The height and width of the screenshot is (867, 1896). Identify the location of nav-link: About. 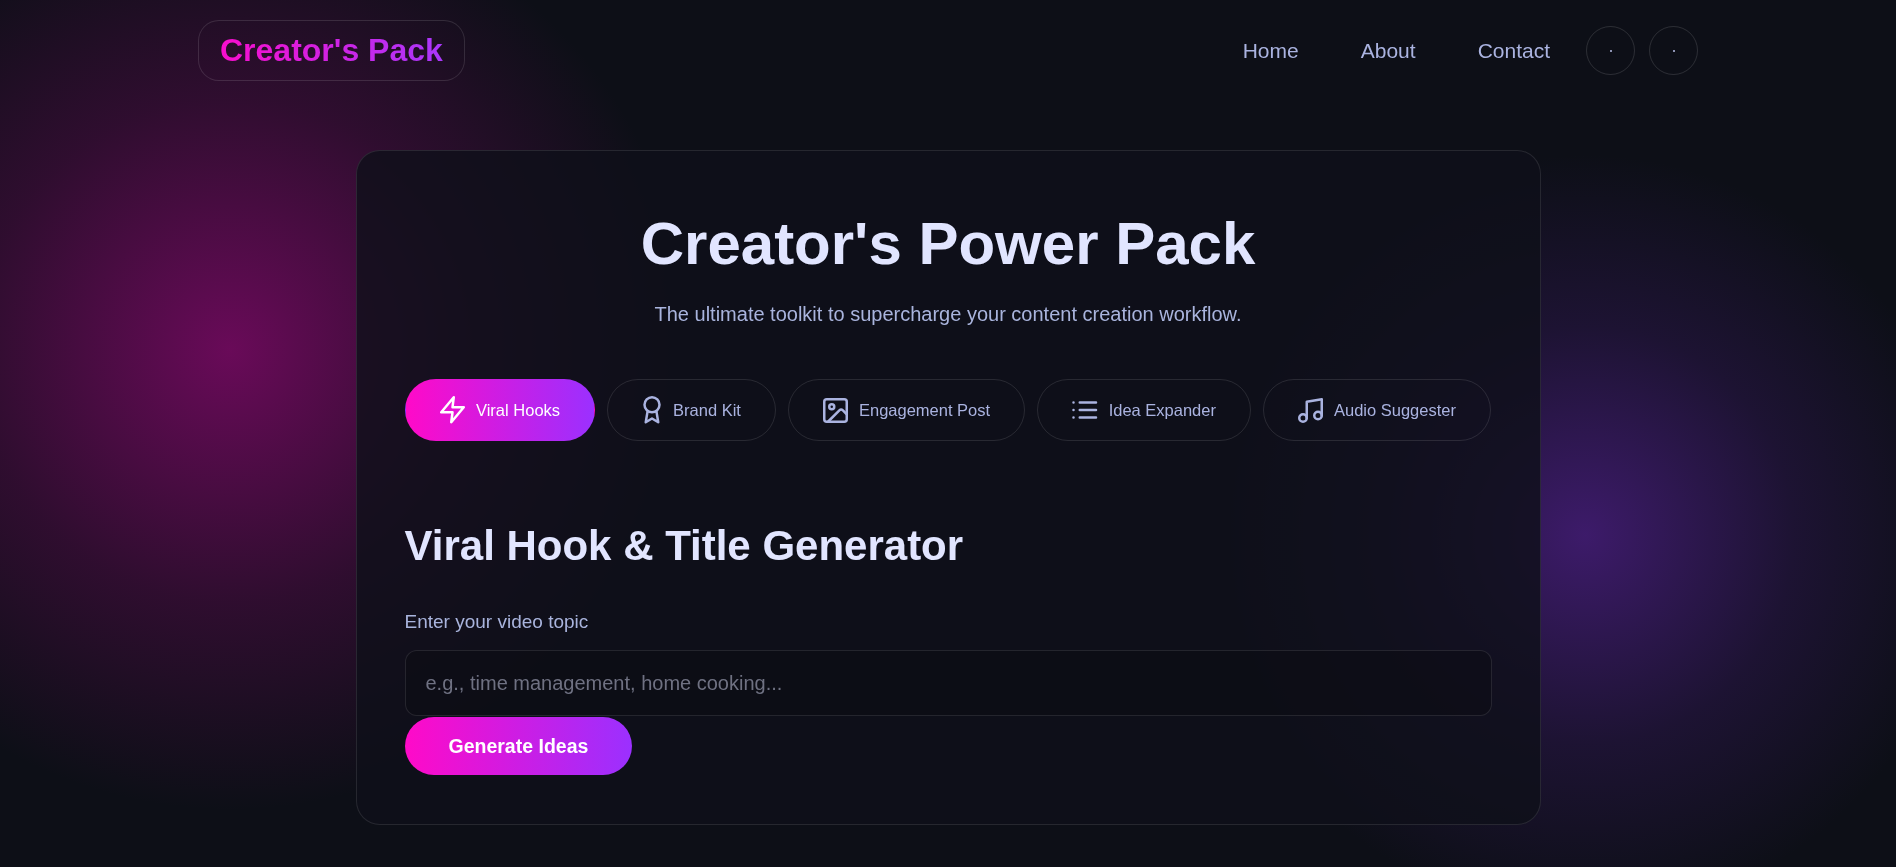
(1388, 50).